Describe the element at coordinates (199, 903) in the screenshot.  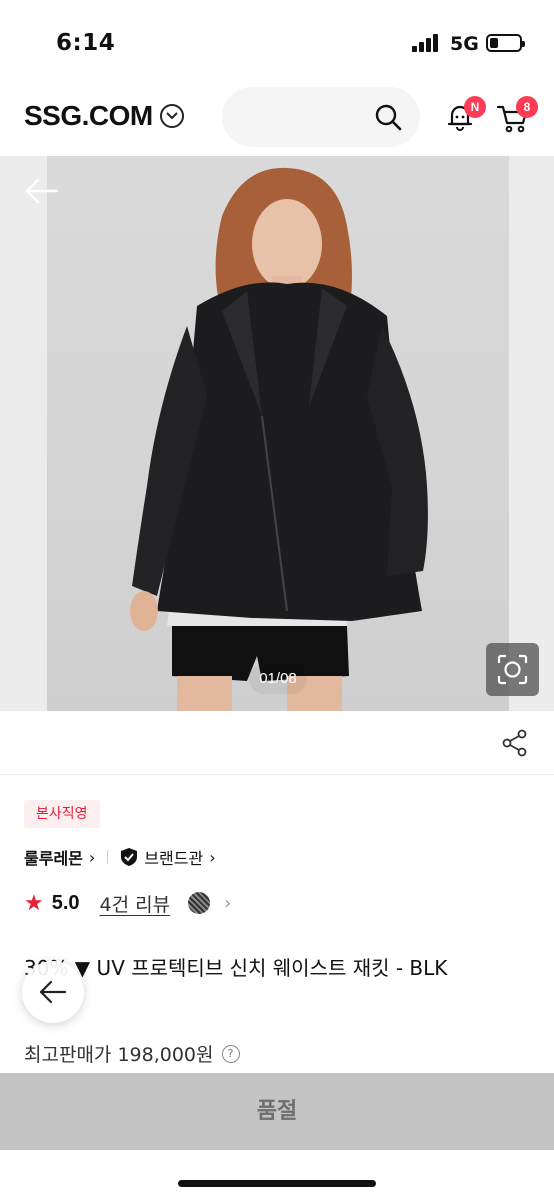
I see `review-thumbnail` at that location.